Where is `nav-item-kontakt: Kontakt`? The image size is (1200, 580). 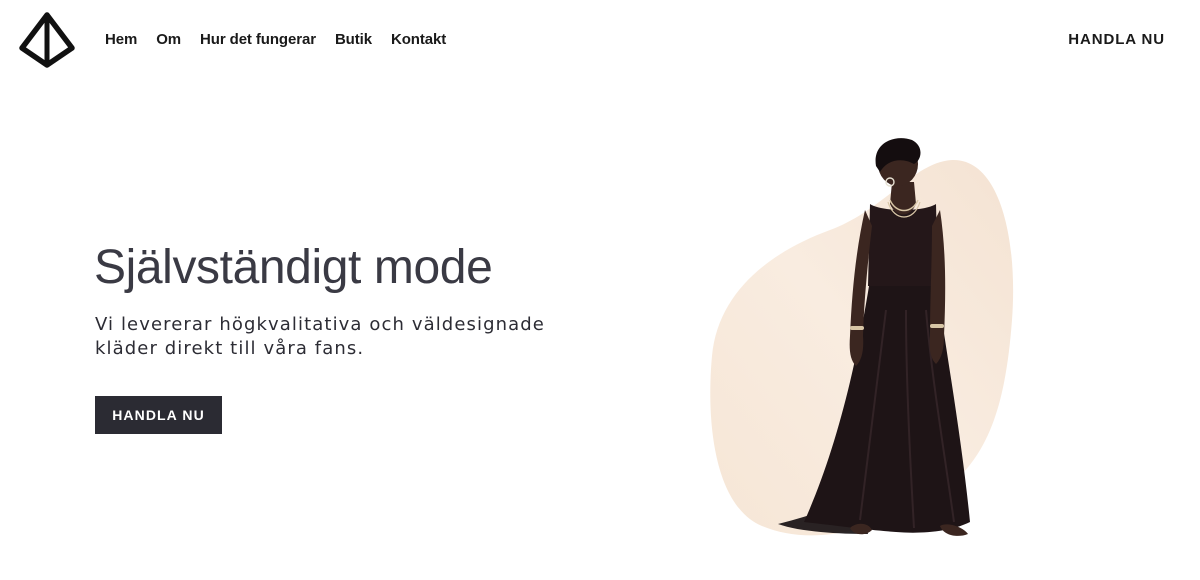 nav-item-kontakt: Kontakt is located at coordinates (418, 39).